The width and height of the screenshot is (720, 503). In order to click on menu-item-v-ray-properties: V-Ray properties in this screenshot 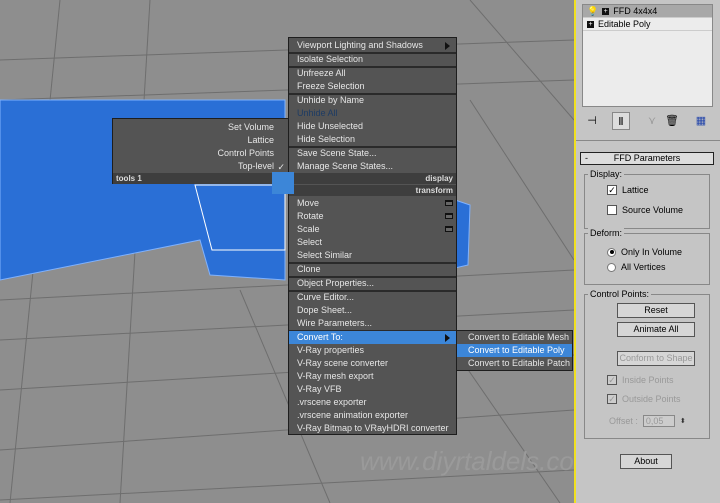, I will do `click(372, 350)`.